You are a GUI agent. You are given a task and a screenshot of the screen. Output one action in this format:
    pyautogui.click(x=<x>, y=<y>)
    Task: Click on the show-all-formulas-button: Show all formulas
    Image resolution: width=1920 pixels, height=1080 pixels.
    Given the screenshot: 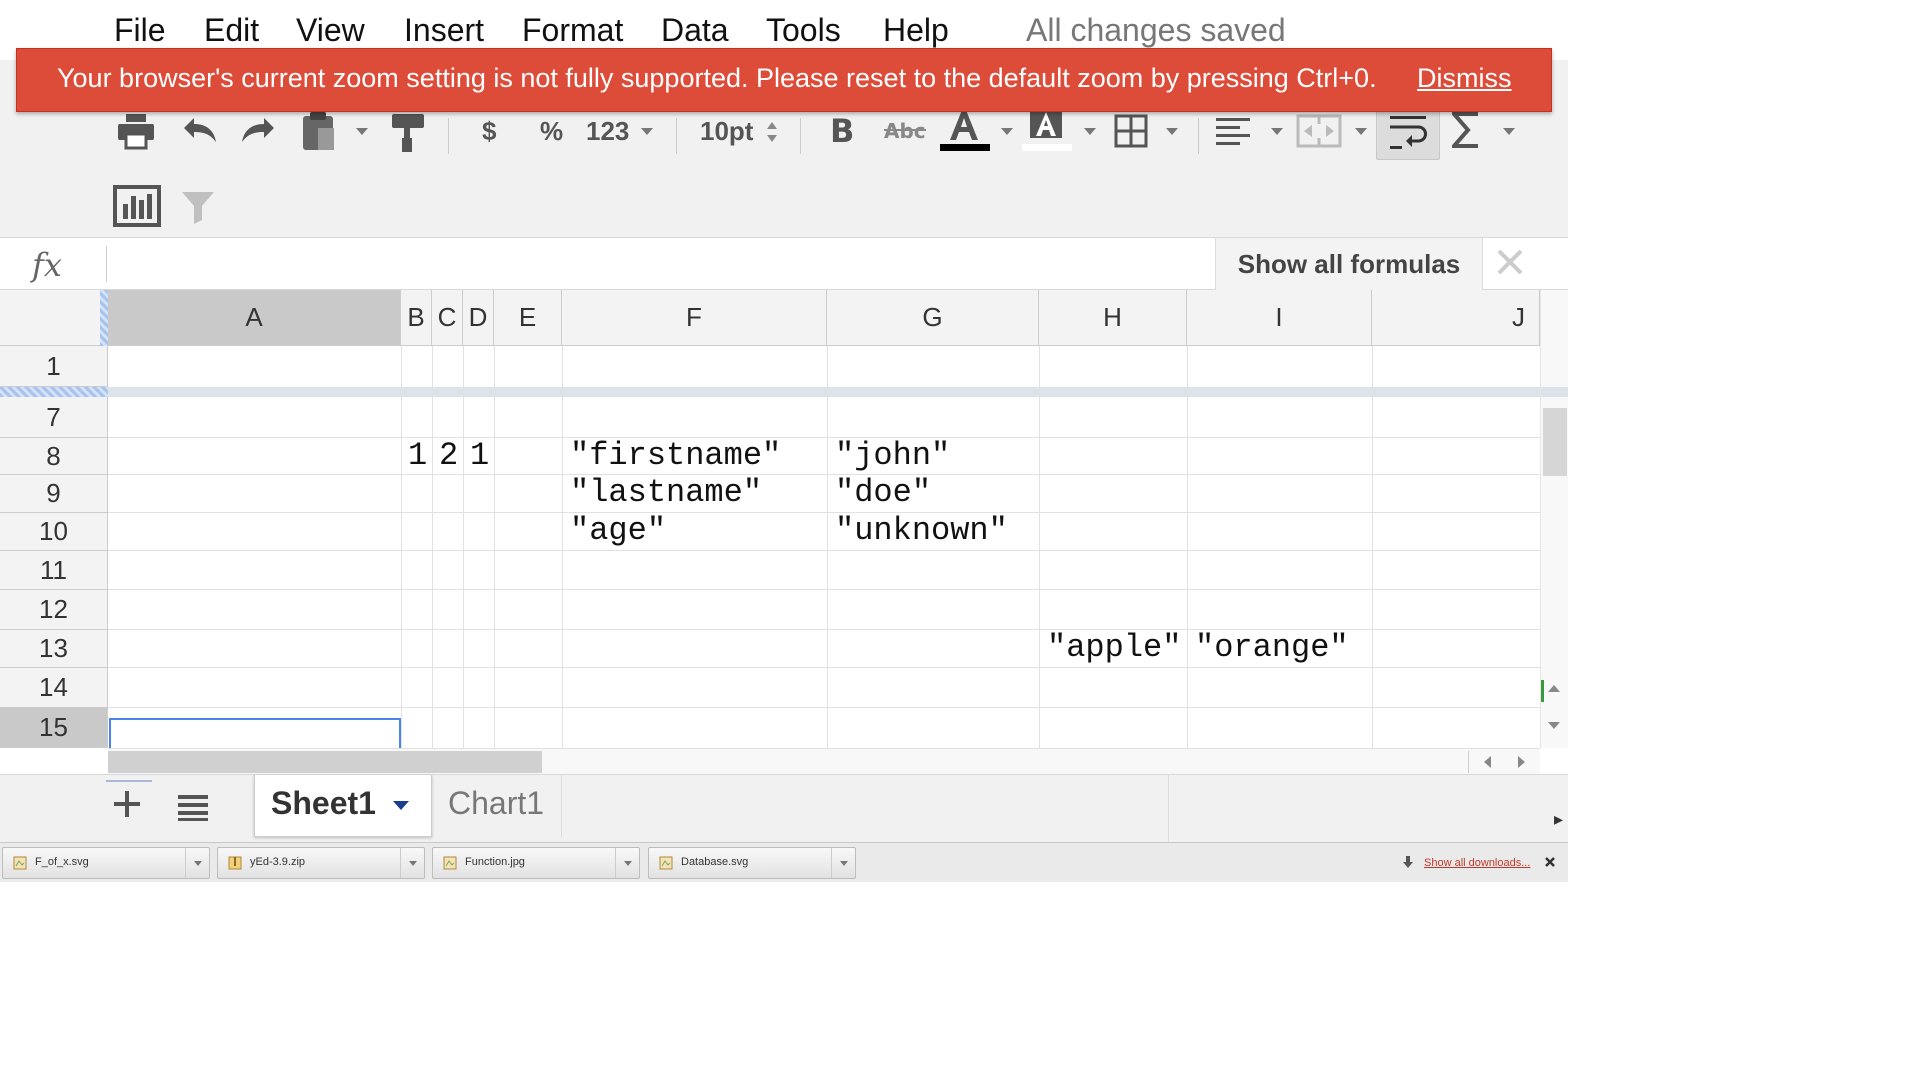 What is the action you would take?
    pyautogui.click(x=1349, y=264)
    